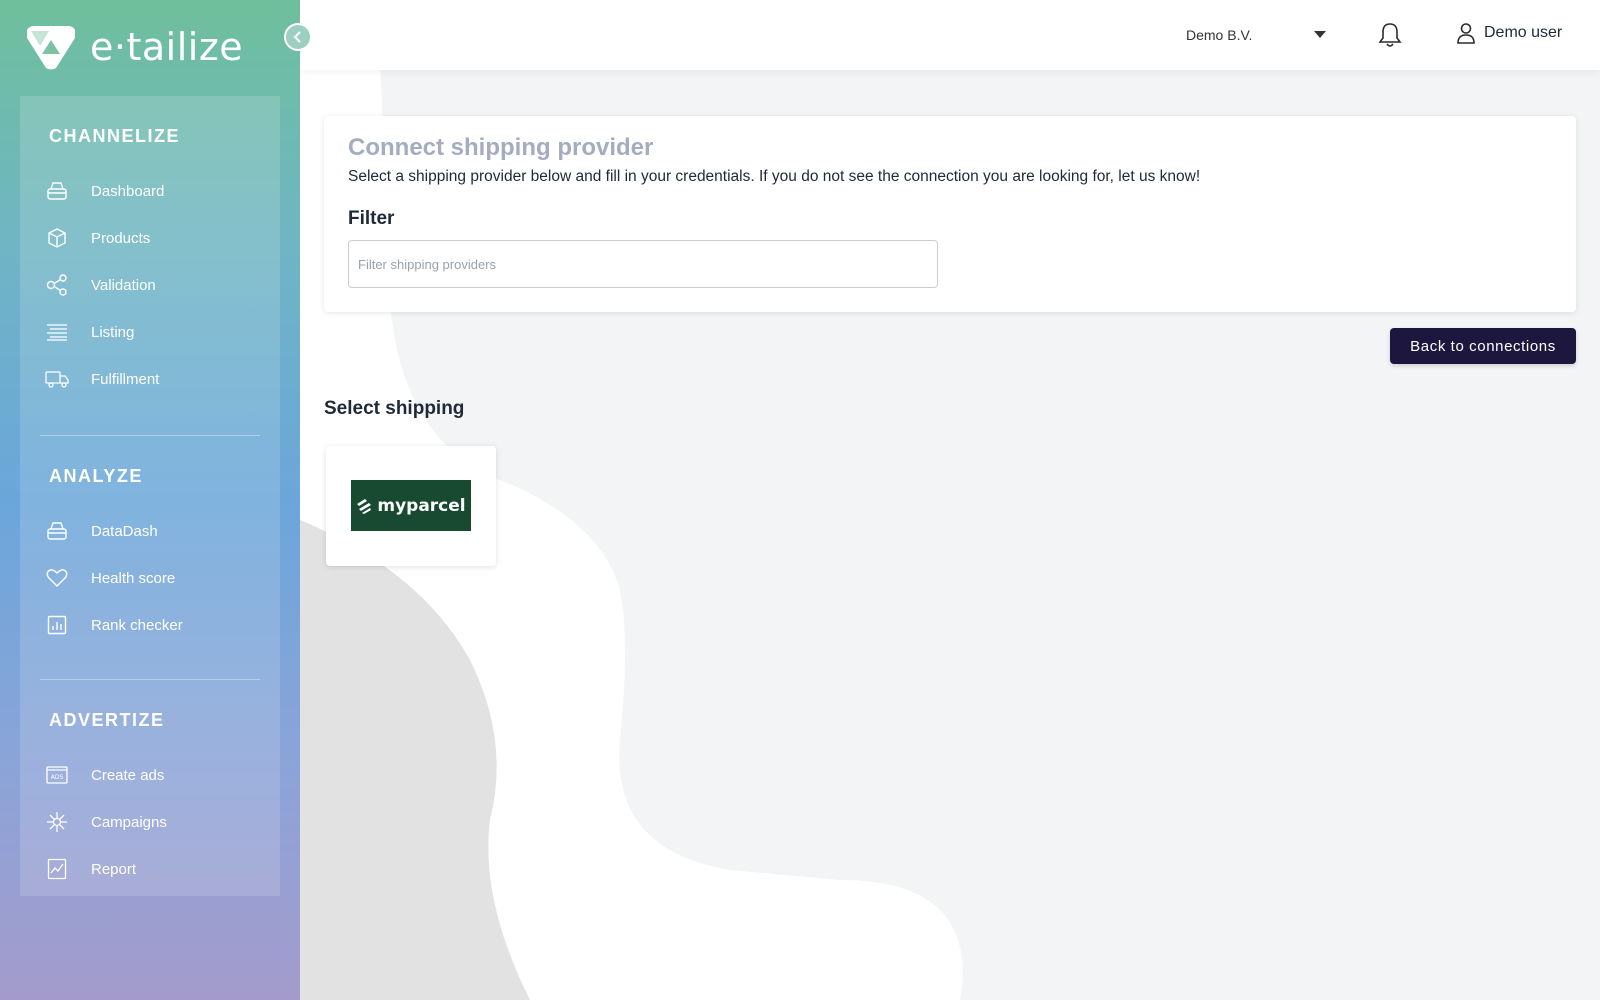 Image resolution: width=1600 pixels, height=1000 pixels. I want to click on brand-name: e·tailize, so click(167, 47).